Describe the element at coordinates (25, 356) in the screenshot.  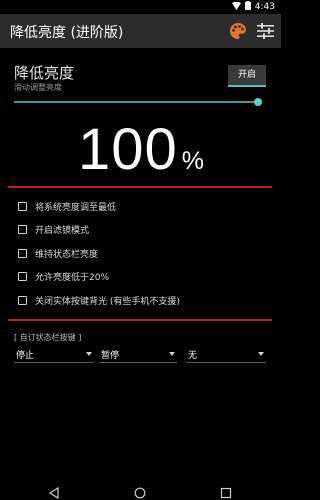
I see `select-value: 停止` at that location.